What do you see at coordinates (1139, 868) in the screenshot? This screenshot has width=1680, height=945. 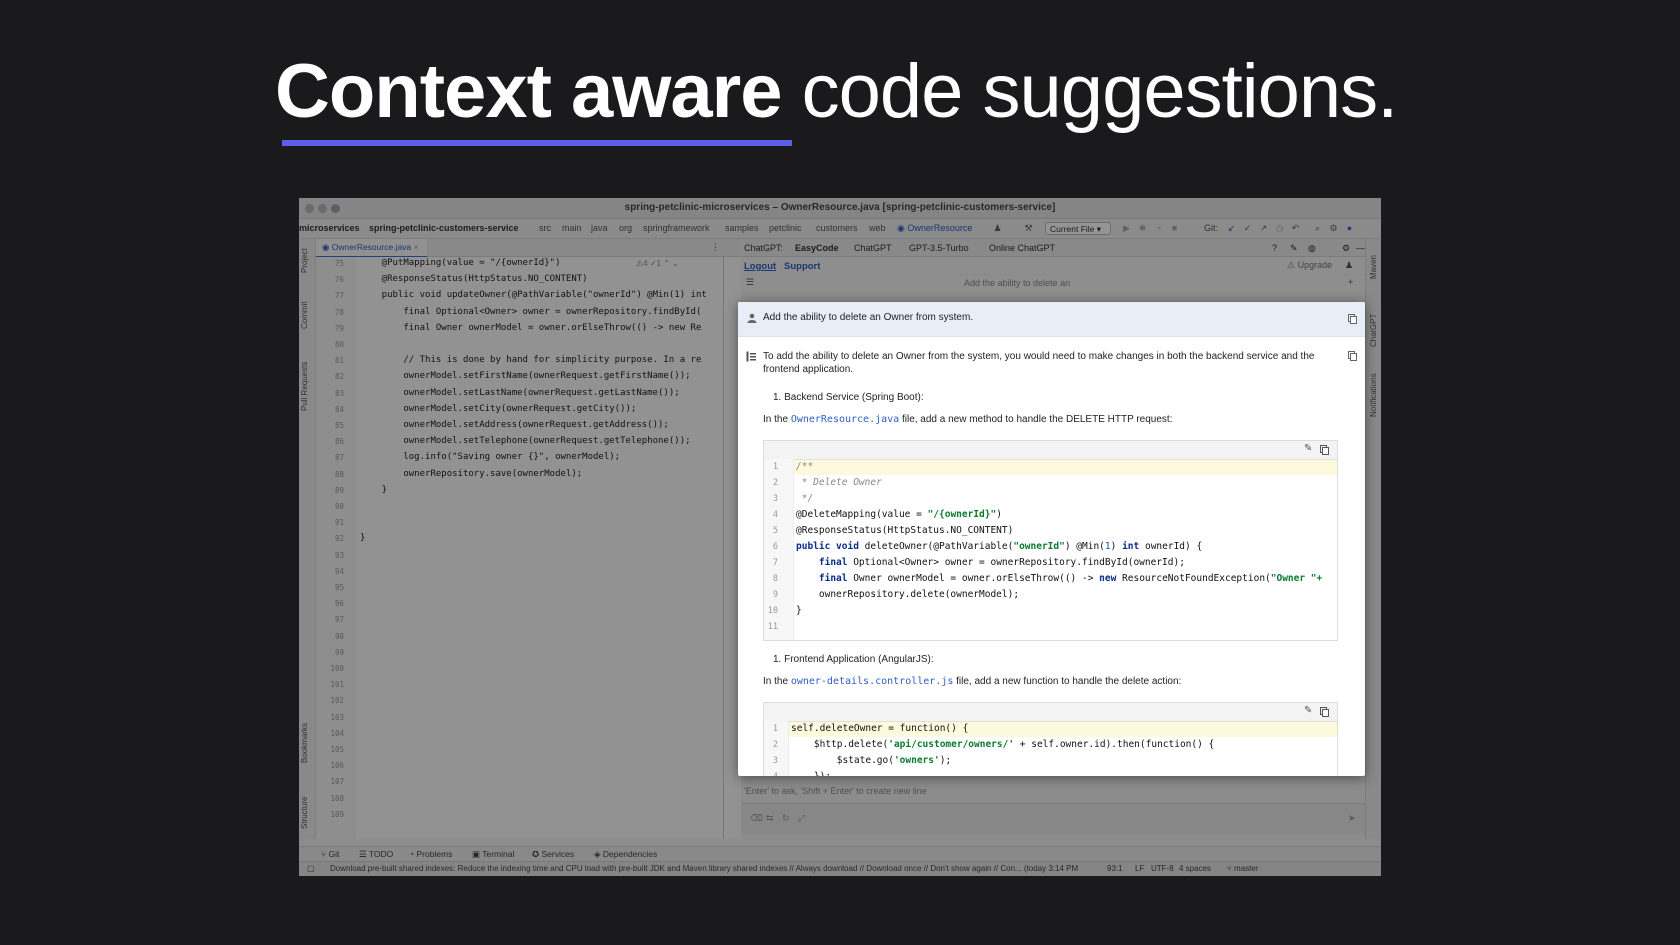 I see `line-separator: LF` at bounding box center [1139, 868].